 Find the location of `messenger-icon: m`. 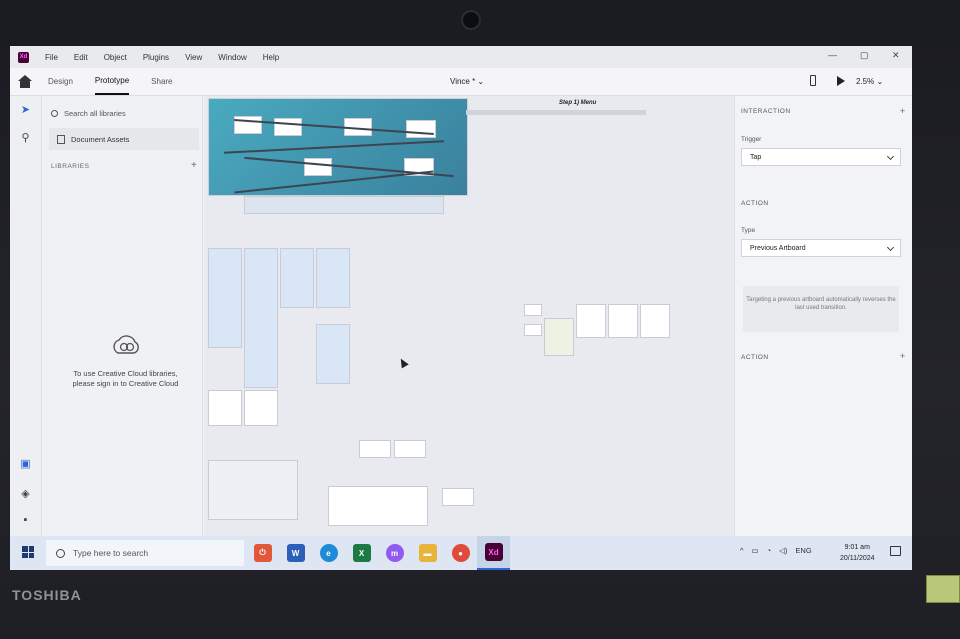

messenger-icon: m is located at coordinates (394, 553).